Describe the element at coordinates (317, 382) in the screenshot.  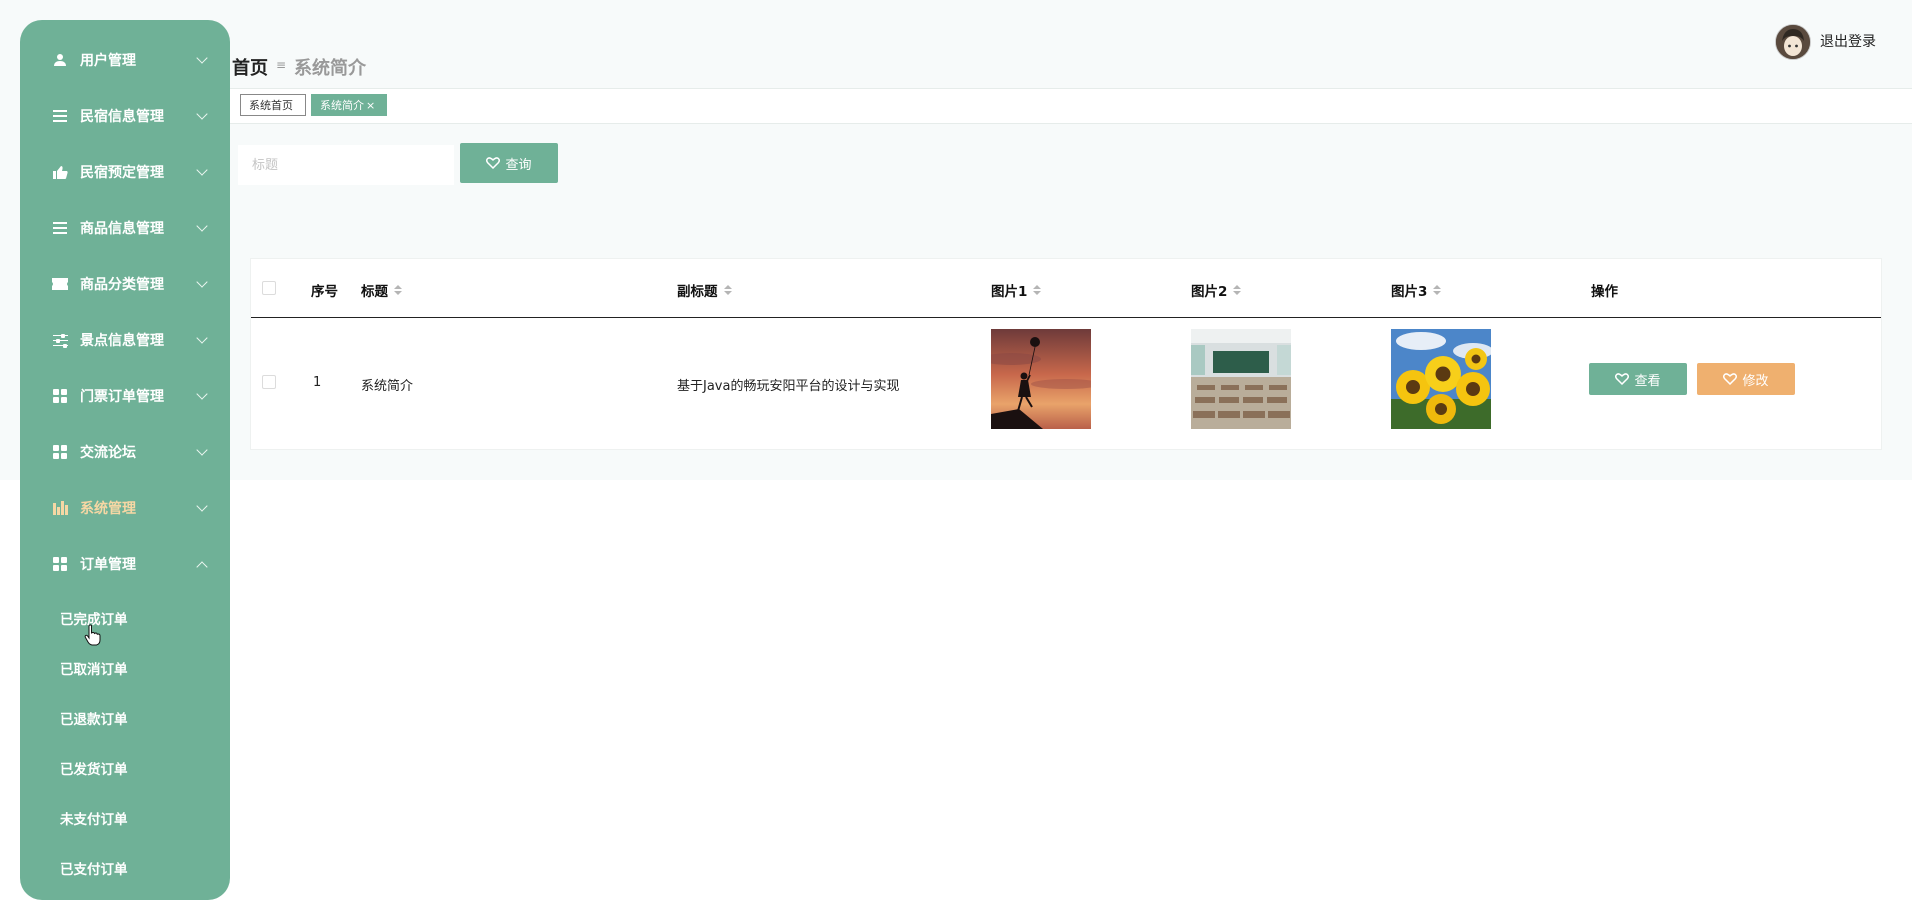
I see `row-index: 1` at that location.